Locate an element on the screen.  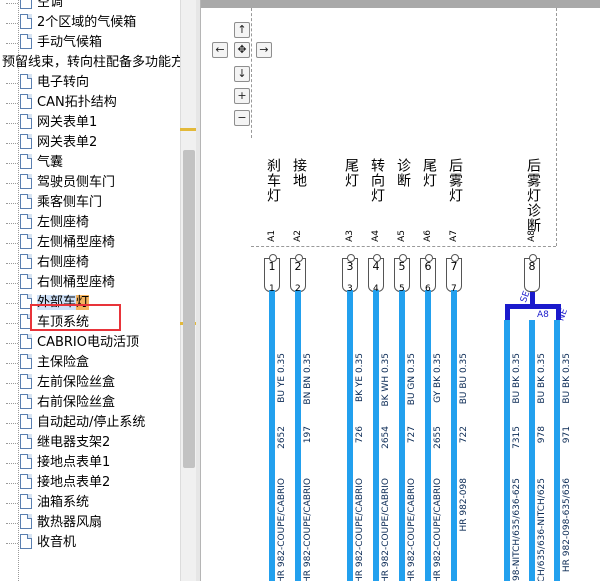
wire-number: 3 is located at coordinates (350, 289).